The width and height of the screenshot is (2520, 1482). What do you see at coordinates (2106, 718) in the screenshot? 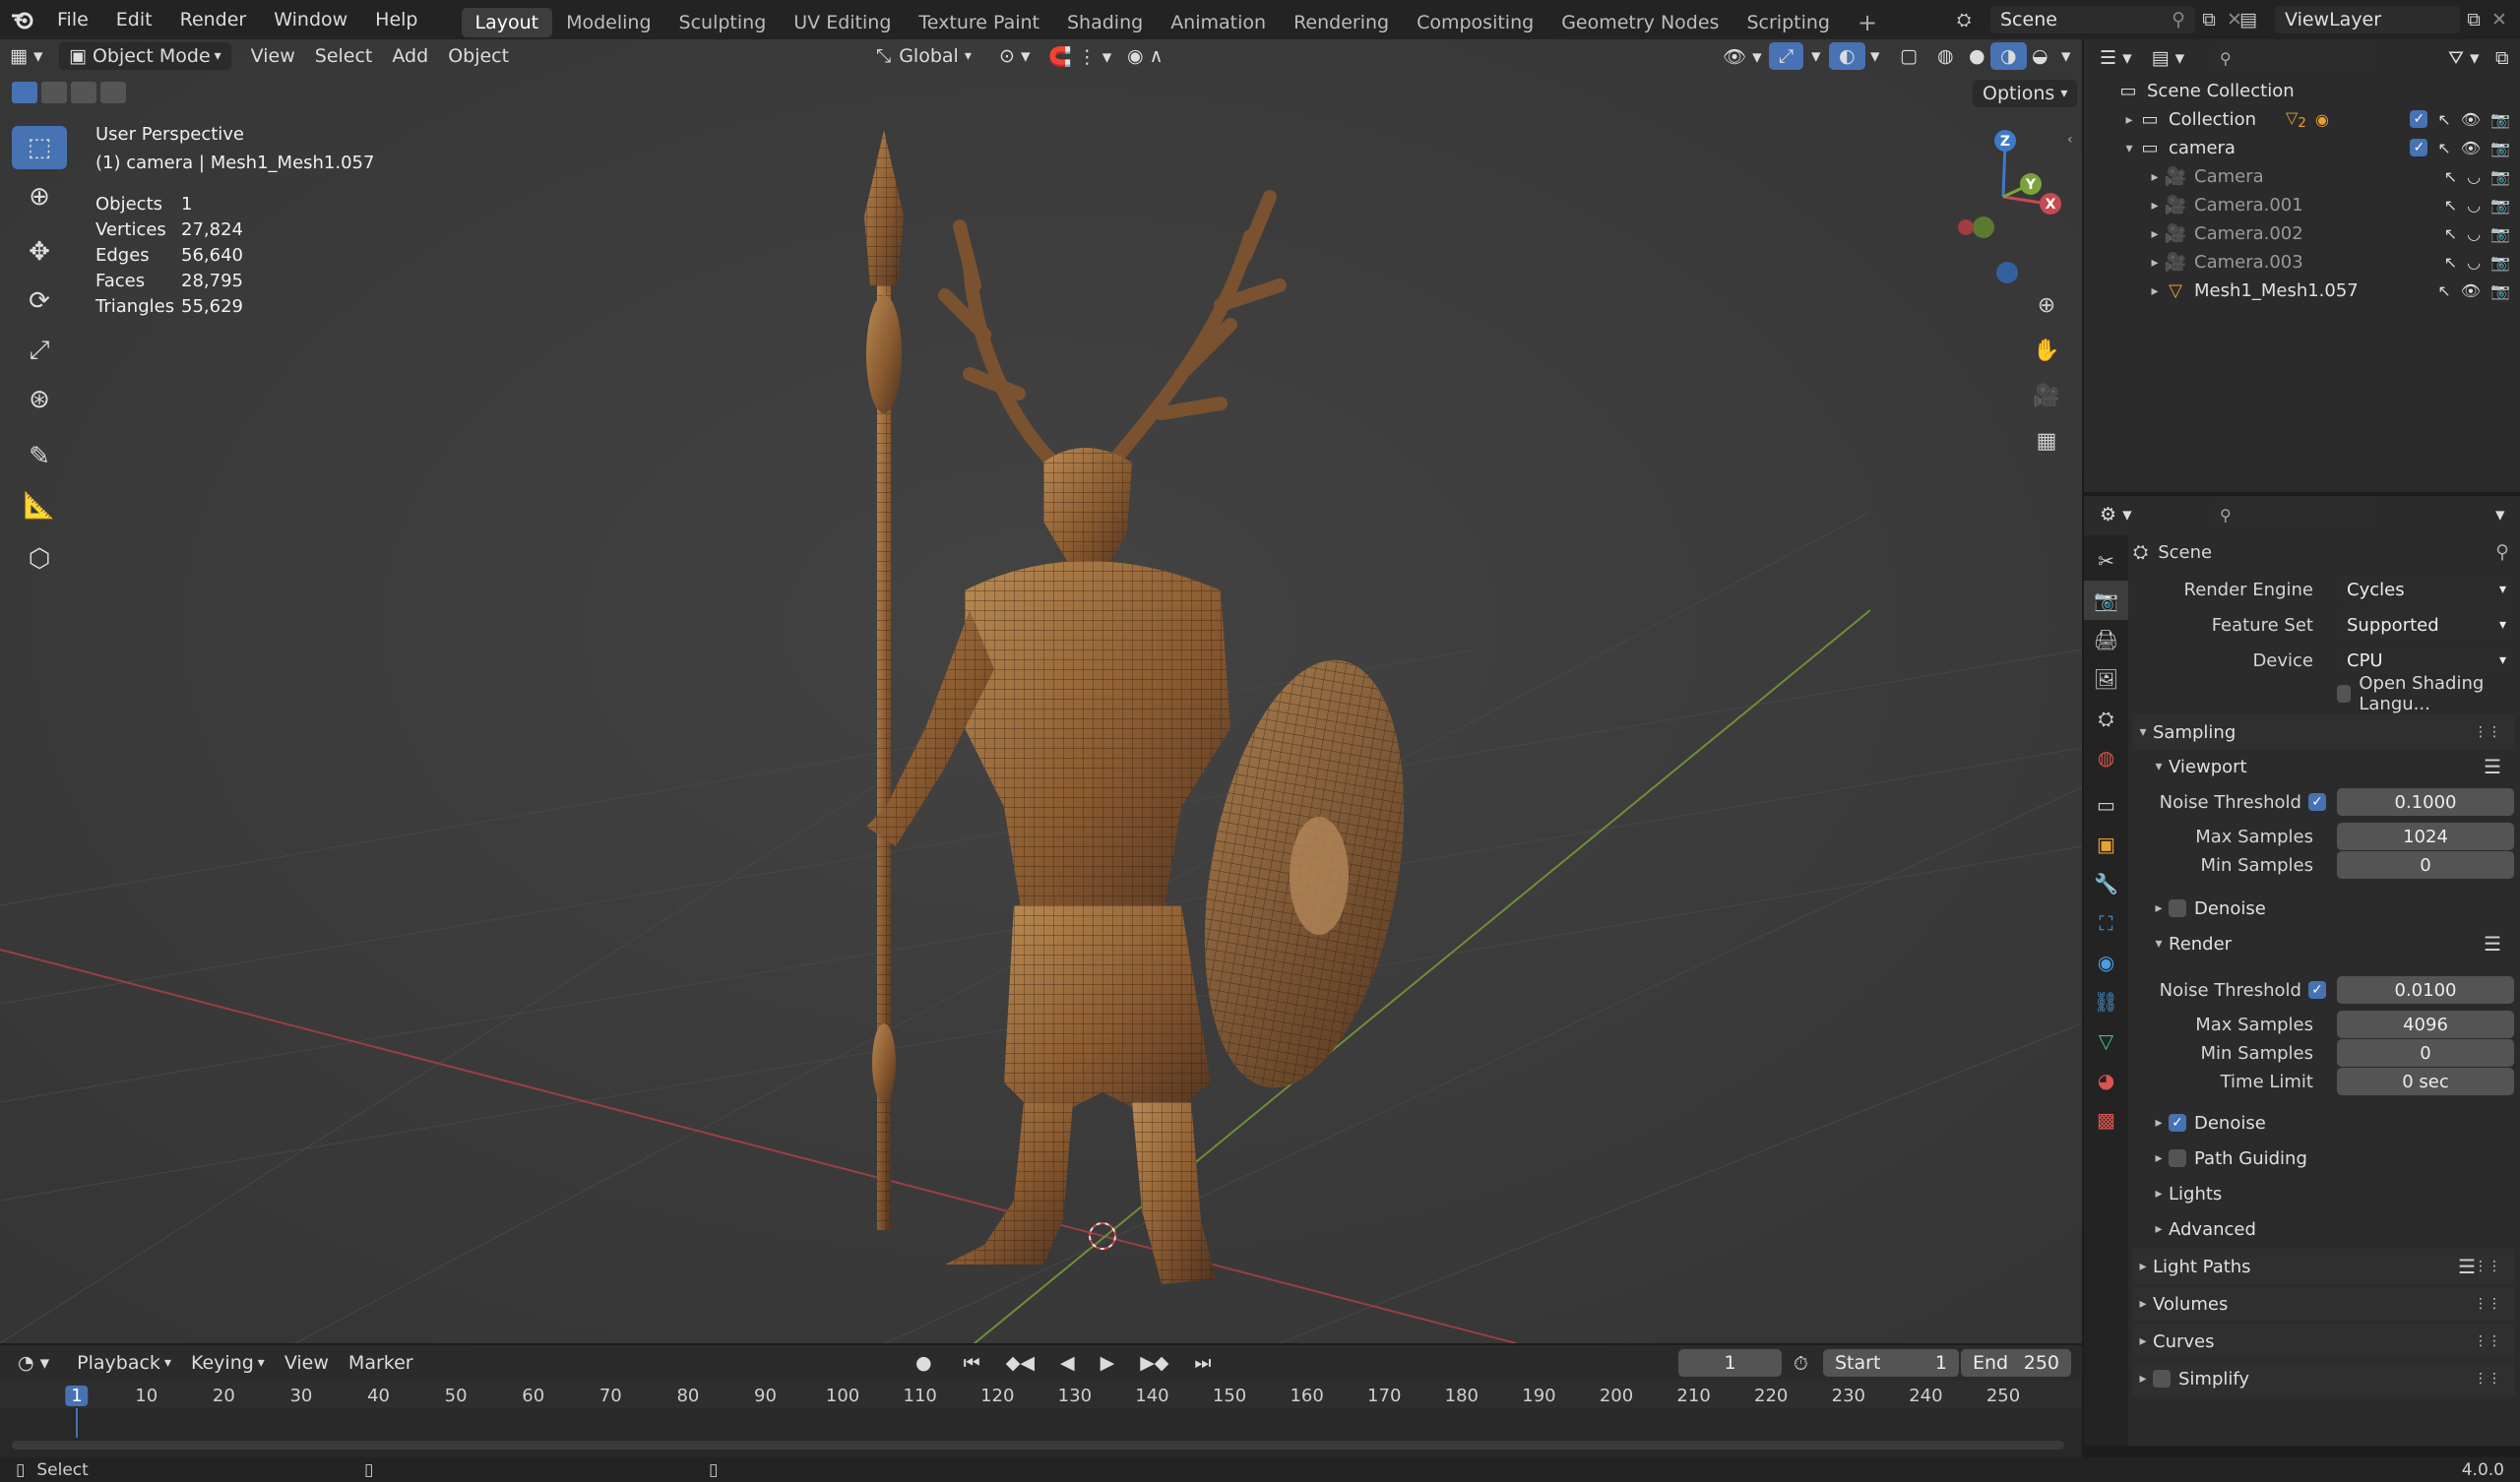
I see `scene-tab-icon: ⛭` at bounding box center [2106, 718].